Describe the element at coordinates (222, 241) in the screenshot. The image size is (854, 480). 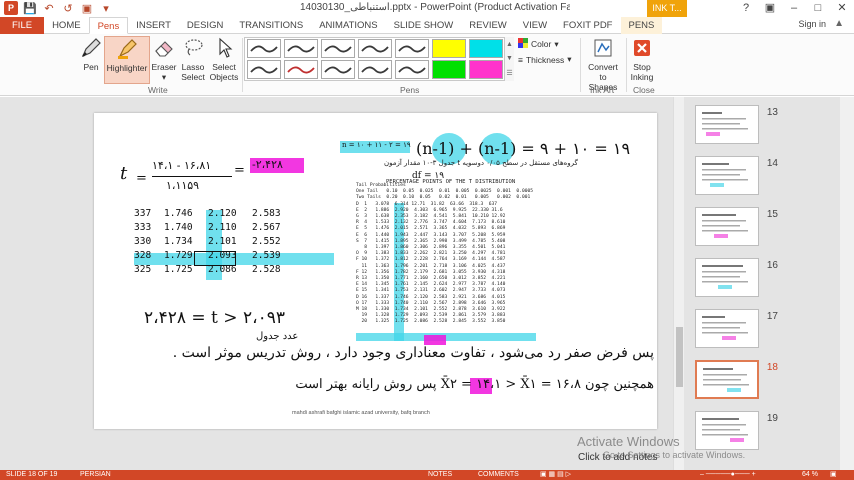
I see `table-cell: 2.101` at that location.